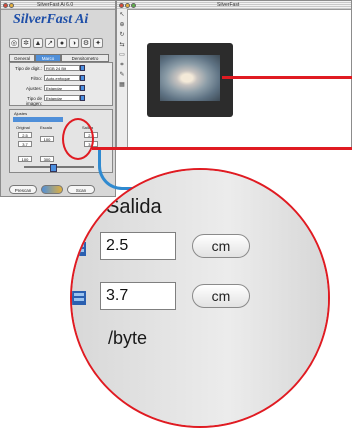  What do you see at coordinates (221, 246) in the screenshot?
I see `width-unit-button: cm` at bounding box center [221, 246].